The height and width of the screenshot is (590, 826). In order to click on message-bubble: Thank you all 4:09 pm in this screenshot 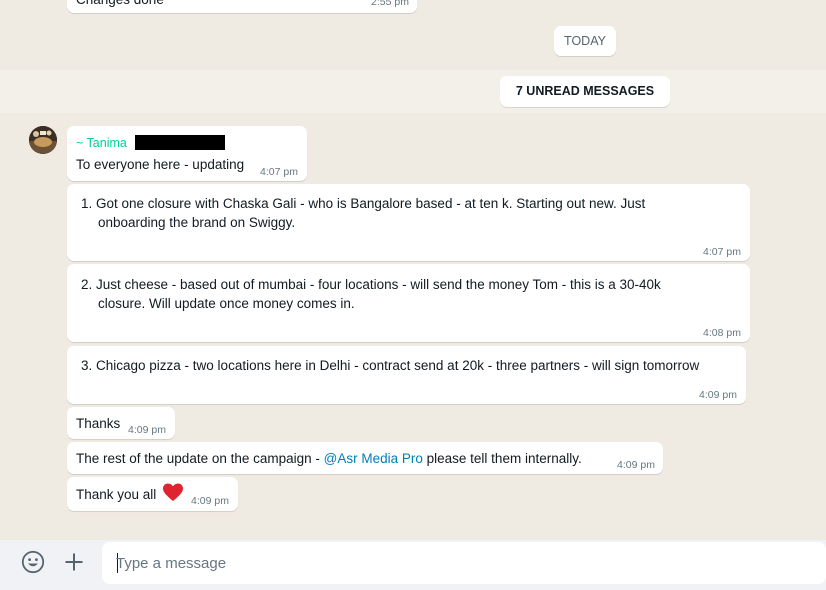, I will do `click(152, 494)`.